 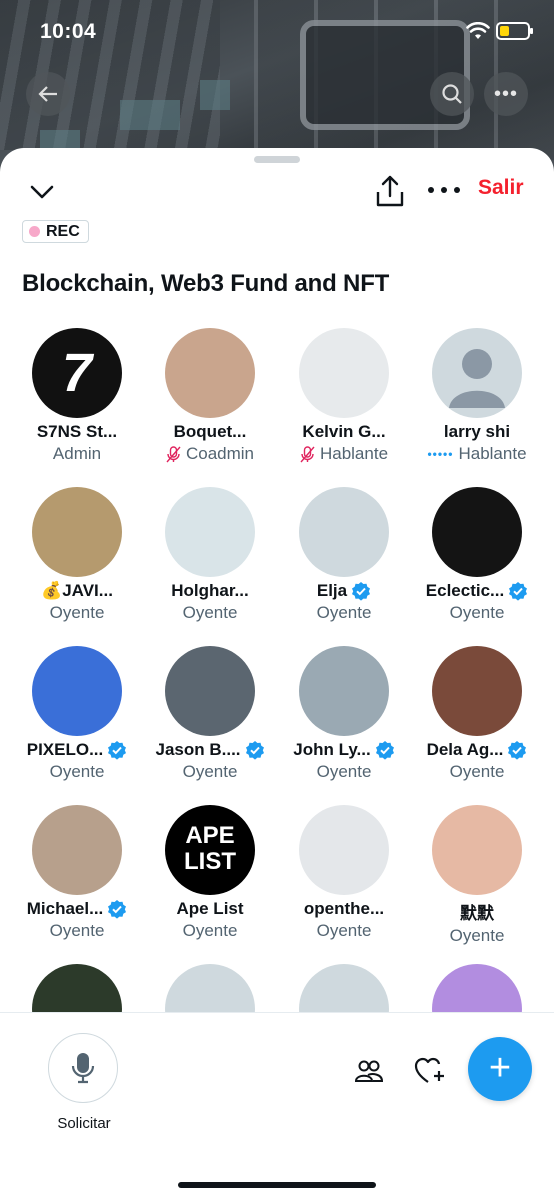 I want to click on request-to-speak-button, so click(x=83, y=1068).